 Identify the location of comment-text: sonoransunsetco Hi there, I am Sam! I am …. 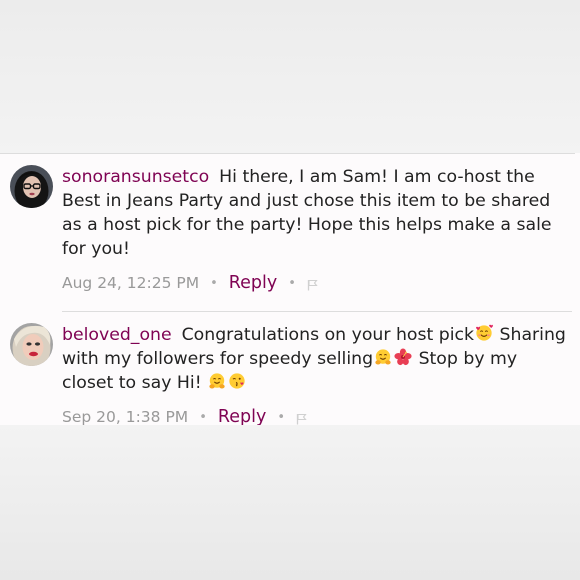
(316, 213).